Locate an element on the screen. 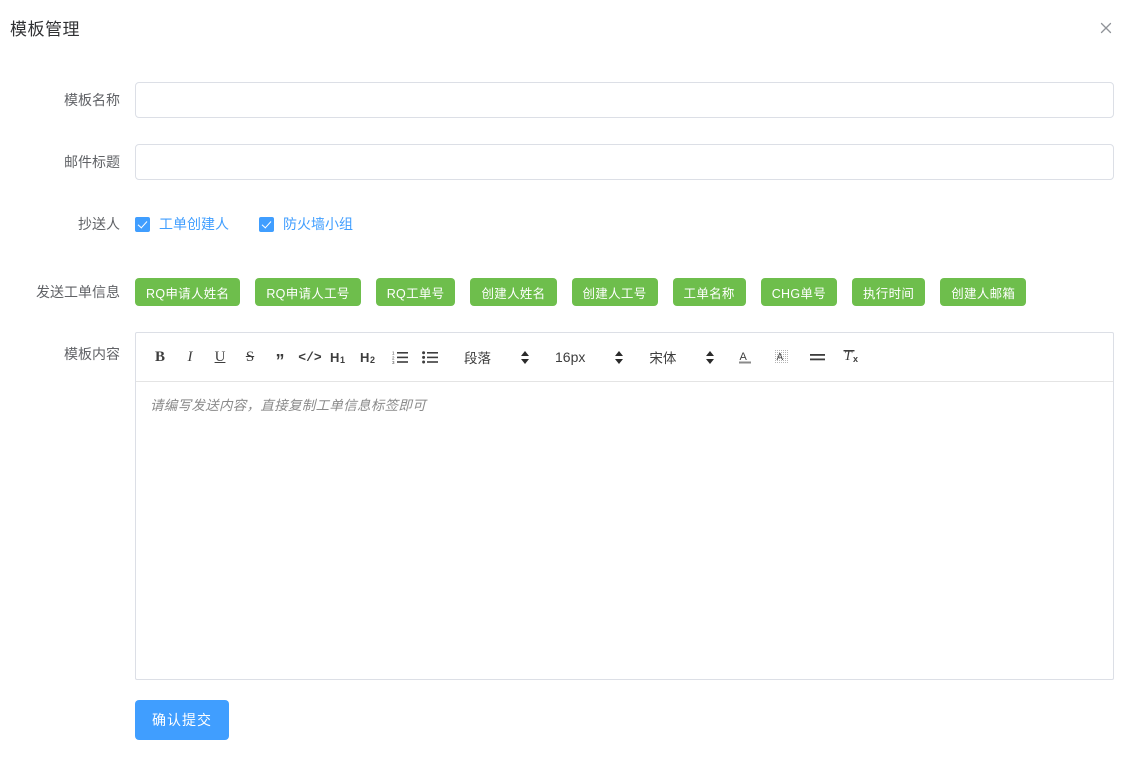 Image resolution: width=1134 pixels, height=767 pixels. dialog-header: 模板管理 is located at coordinates (567, 28).